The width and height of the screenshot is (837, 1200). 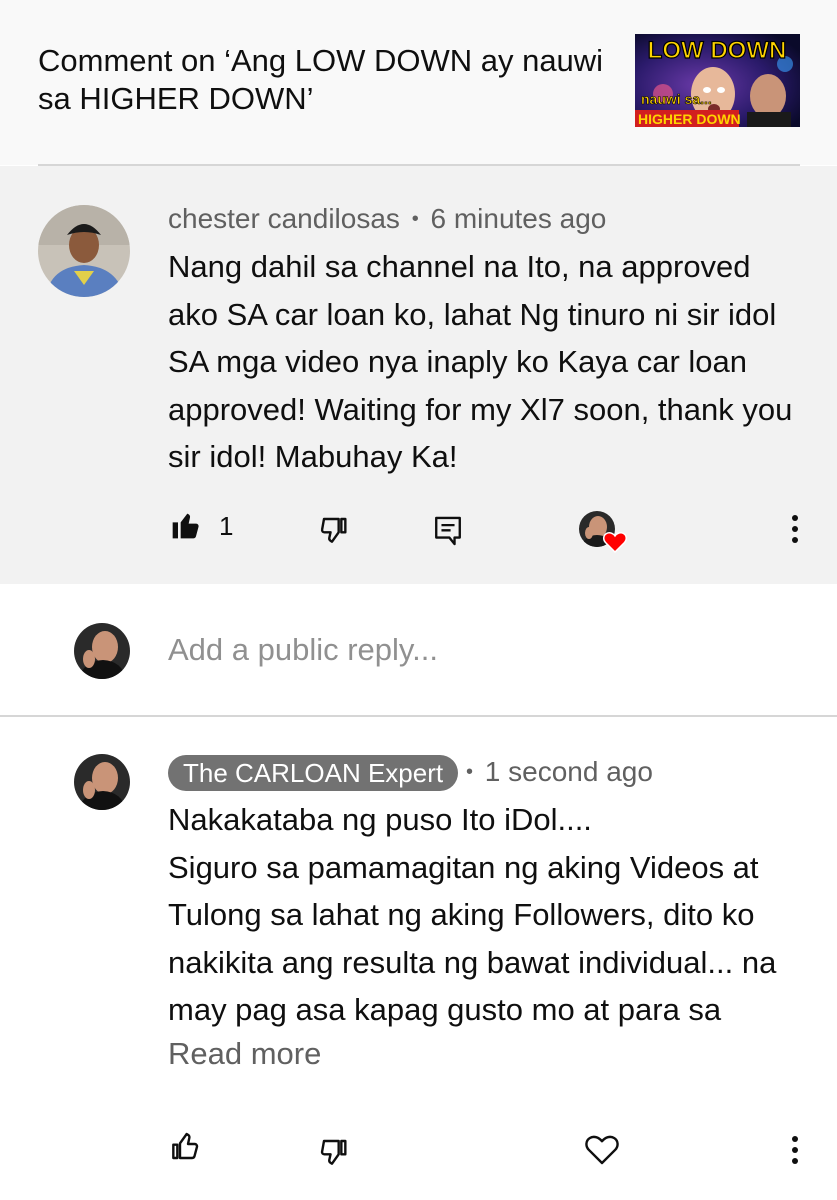 I want to click on reply-meta: • 1 second ago, so click(x=559, y=772).